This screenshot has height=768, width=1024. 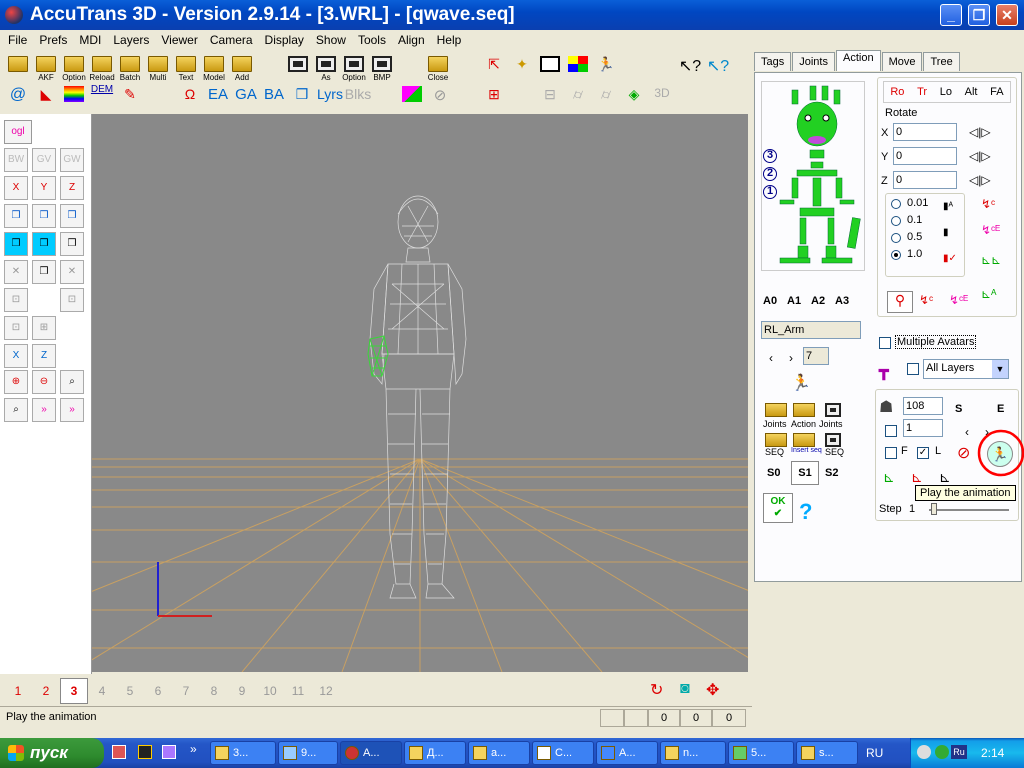 I want to click on step-10-radio, so click(x=896, y=255).